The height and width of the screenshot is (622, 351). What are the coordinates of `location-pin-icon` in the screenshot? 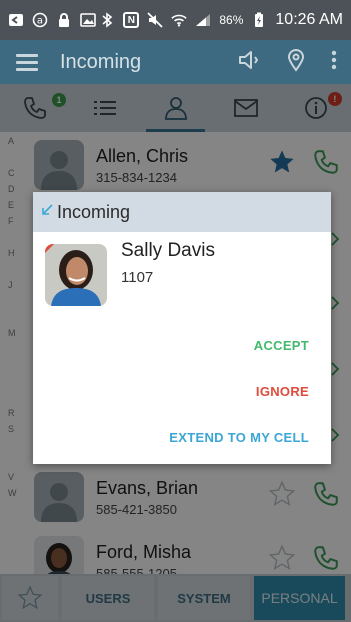 It's located at (296, 62).